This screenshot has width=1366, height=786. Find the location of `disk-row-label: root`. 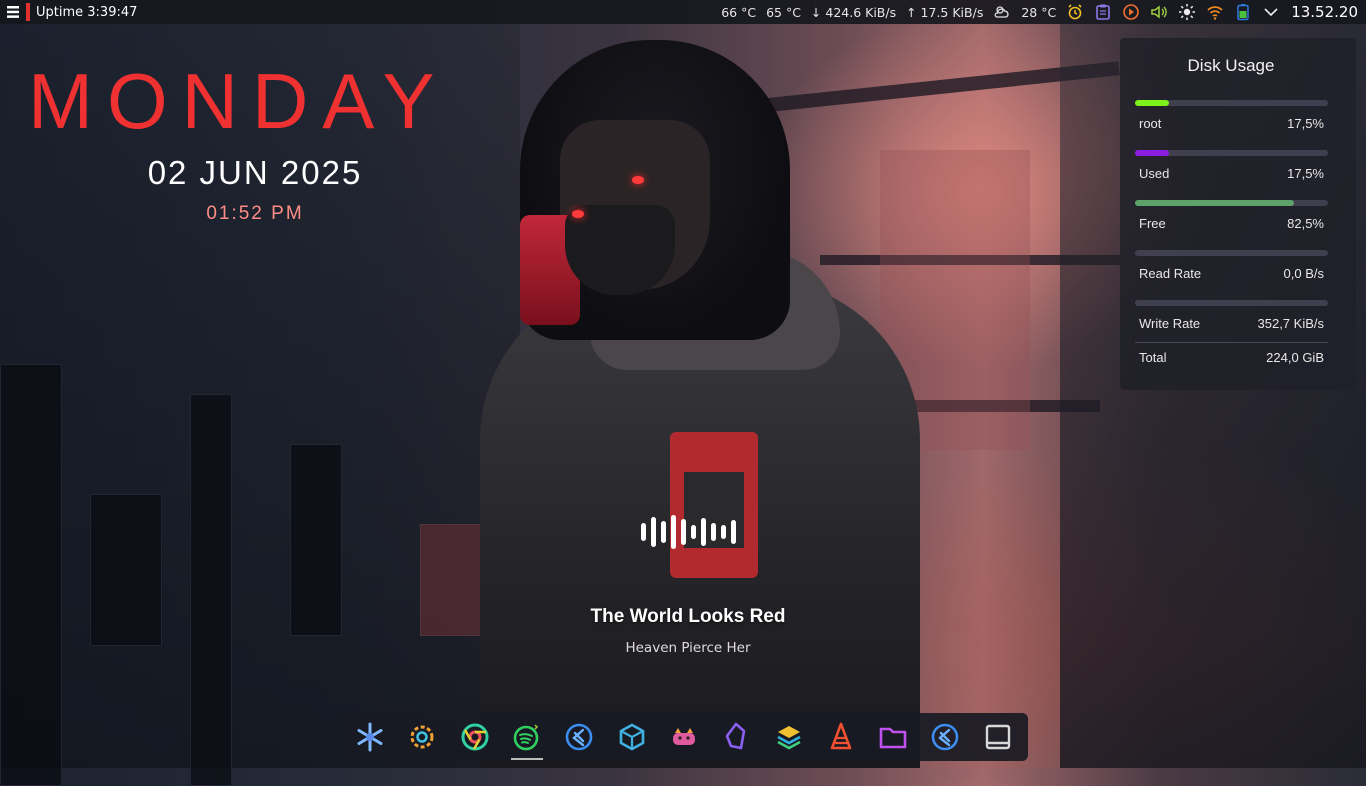

disk-row-label: root is located at coordinates (1150, 123).